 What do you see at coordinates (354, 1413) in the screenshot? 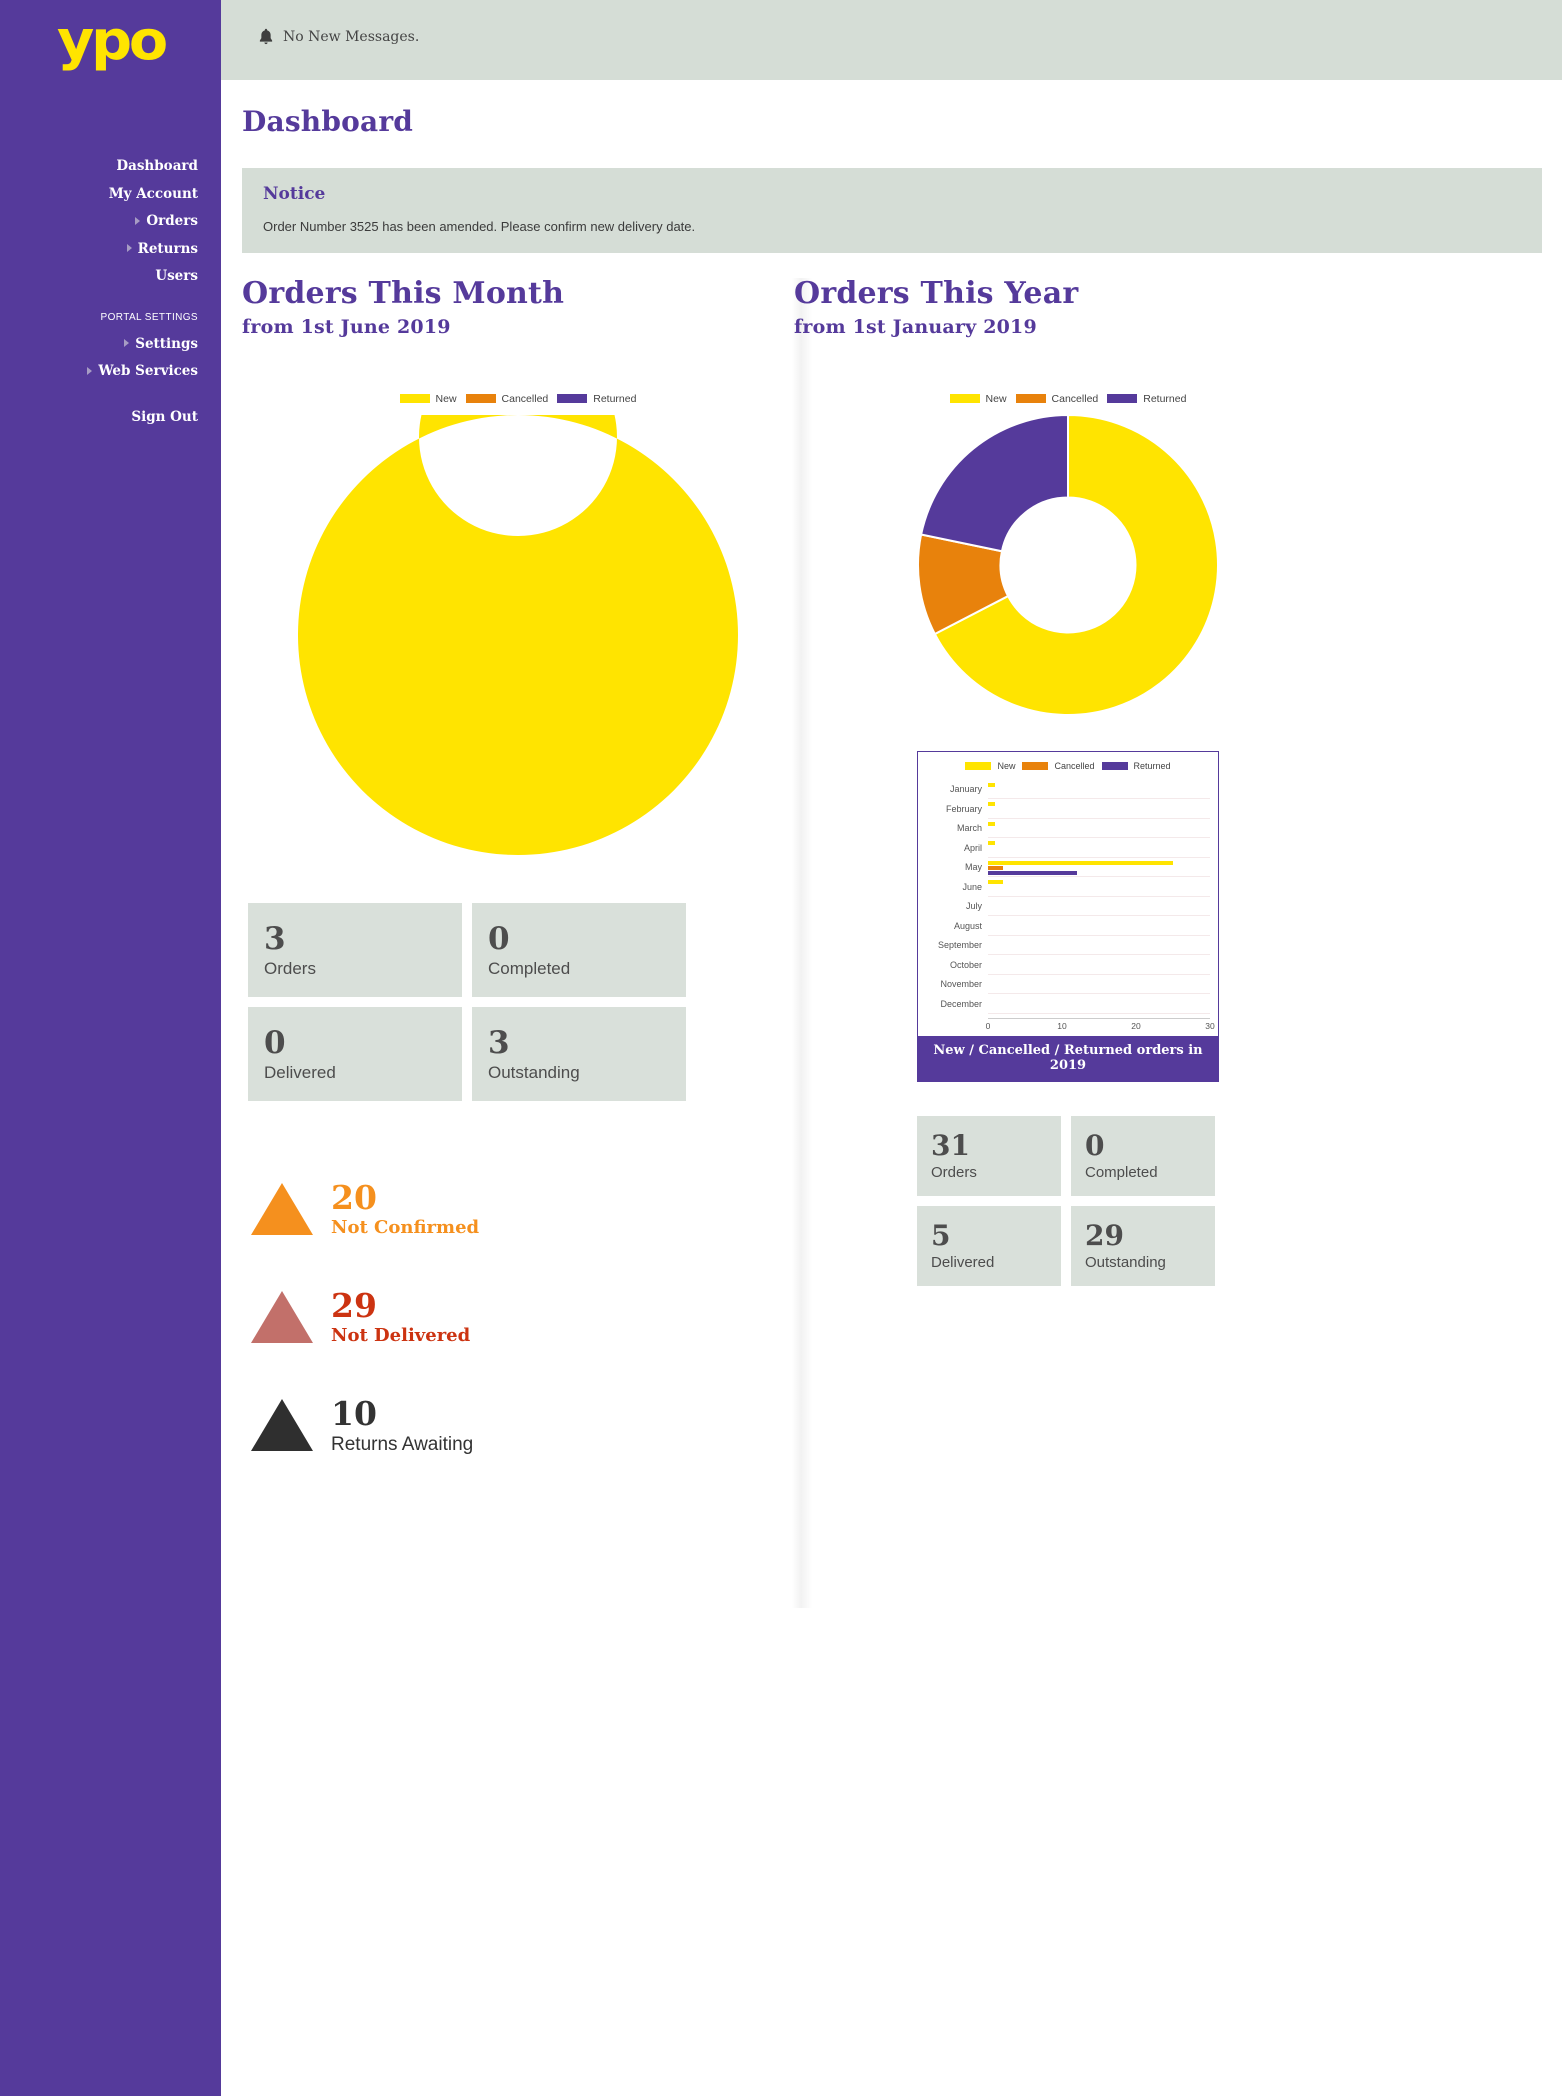
I see `alert-count: 10` at bounding box center [354, 1413].